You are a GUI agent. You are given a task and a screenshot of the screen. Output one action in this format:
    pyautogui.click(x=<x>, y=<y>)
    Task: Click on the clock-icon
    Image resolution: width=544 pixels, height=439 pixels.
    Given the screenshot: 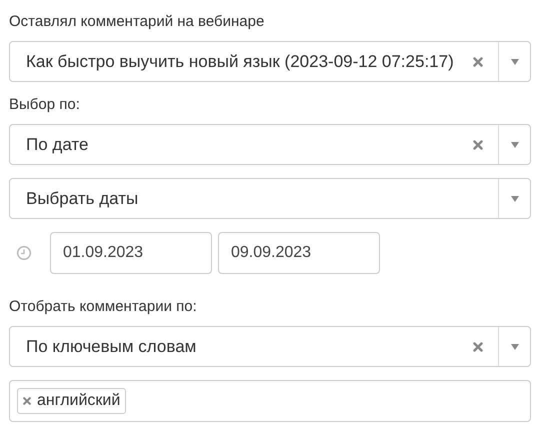 What is the action you would take?
    pyautogui.click(x=24, y=253)
    